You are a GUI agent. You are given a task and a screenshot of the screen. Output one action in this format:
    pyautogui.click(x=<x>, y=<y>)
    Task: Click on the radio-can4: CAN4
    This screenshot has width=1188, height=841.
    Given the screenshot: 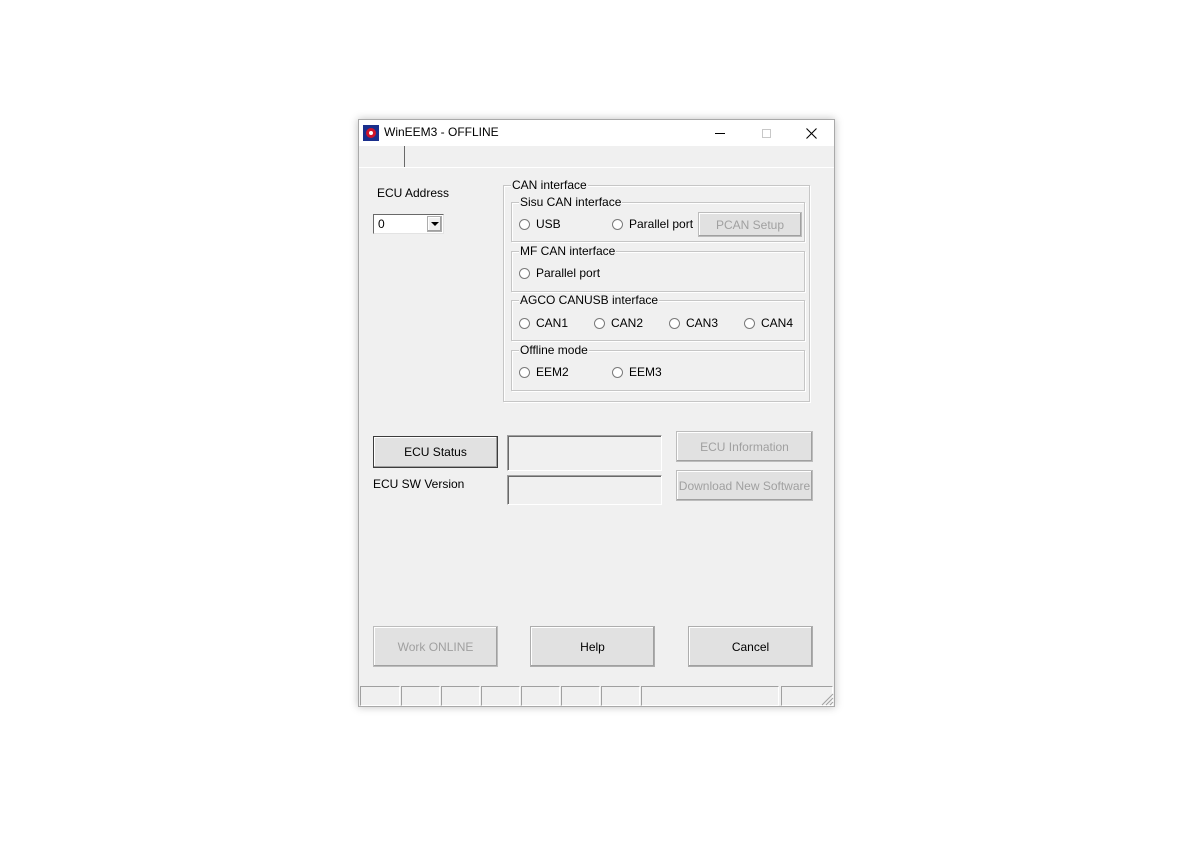 What is the action you would take?
    pyautogui.click(x=768, y=323)
    